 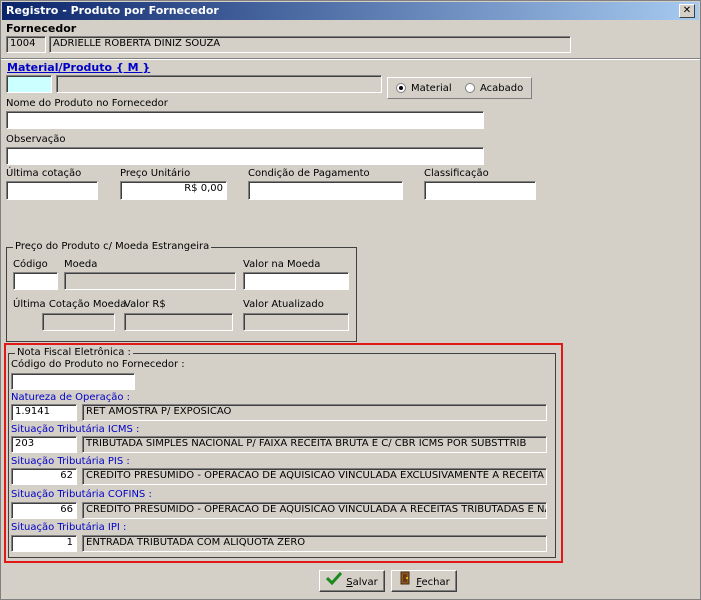 I want to click on valor-atualizado-field, so click(x=296, y=322).